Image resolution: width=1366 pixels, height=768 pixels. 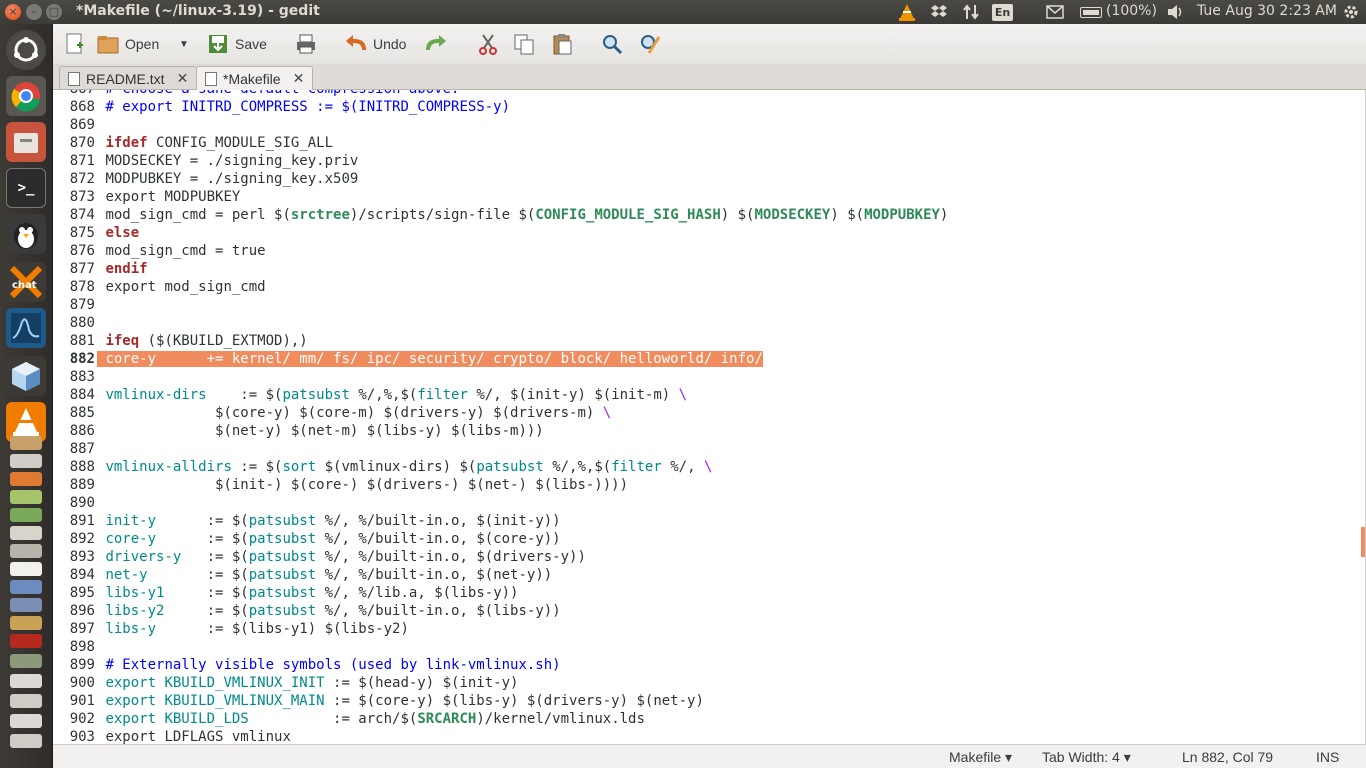 What do you see at coordinates (26, 188) in the screenshot?
I see `terminal-icon: >_` at bounding box center [26, 188].